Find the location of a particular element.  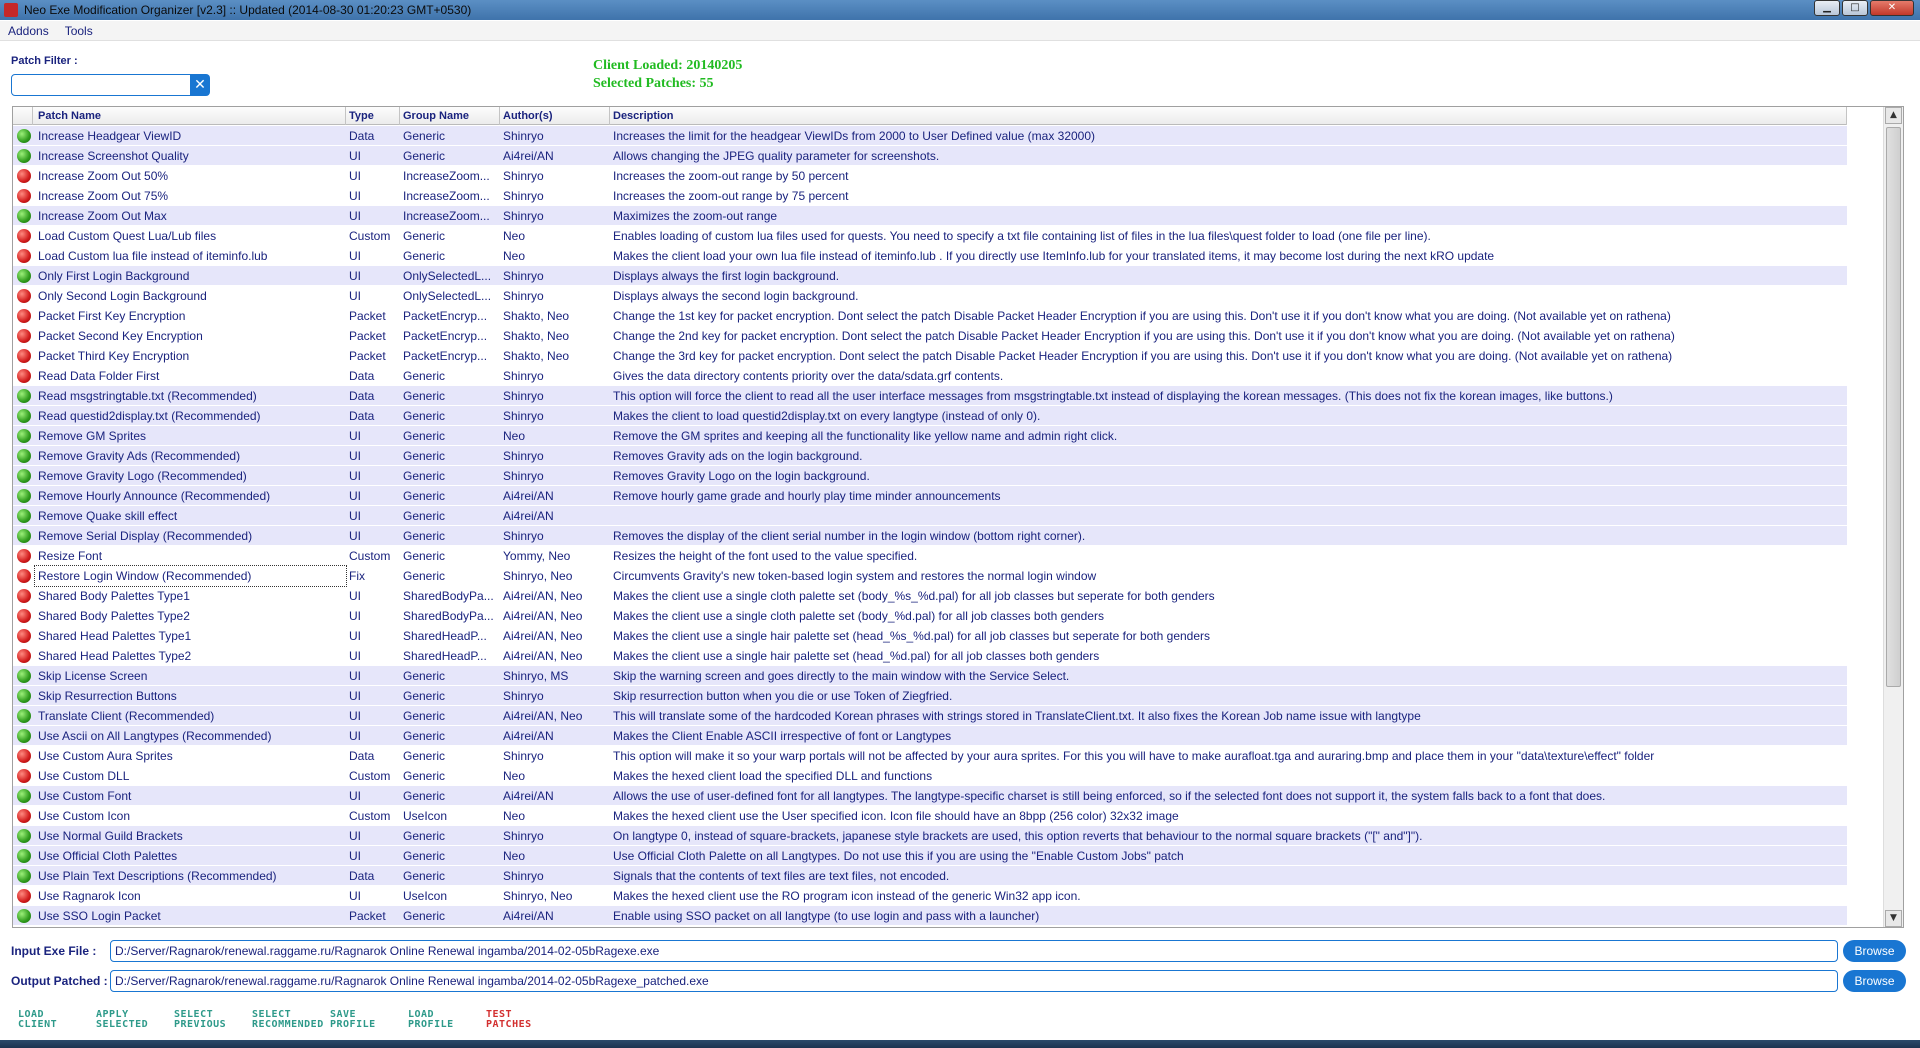

vertical-scrollbar: ▲ ▼ is located at coordinates (1893, 517).